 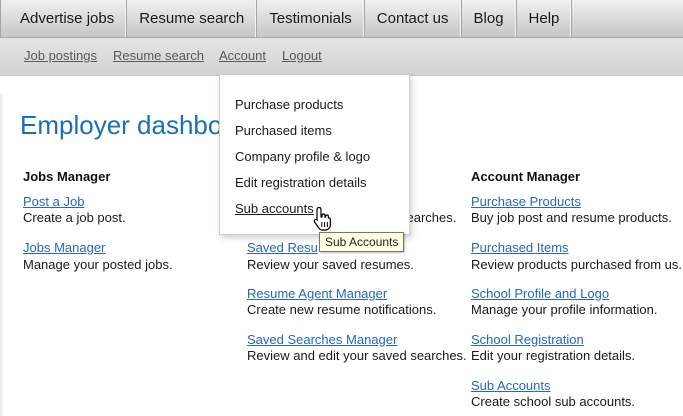 What do you see at coordinates (413, 18) in the screenshot?
I see `nav-contact-us: Contact us` at bounding box center [413, 18].